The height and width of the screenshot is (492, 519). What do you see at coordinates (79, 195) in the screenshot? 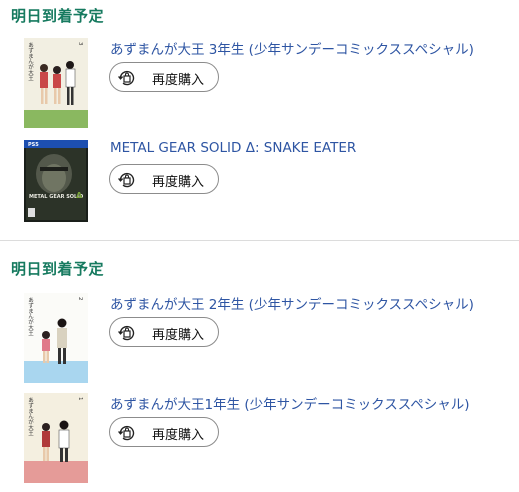
I see `svg-text: Δ` at bounding box center [79, 195].